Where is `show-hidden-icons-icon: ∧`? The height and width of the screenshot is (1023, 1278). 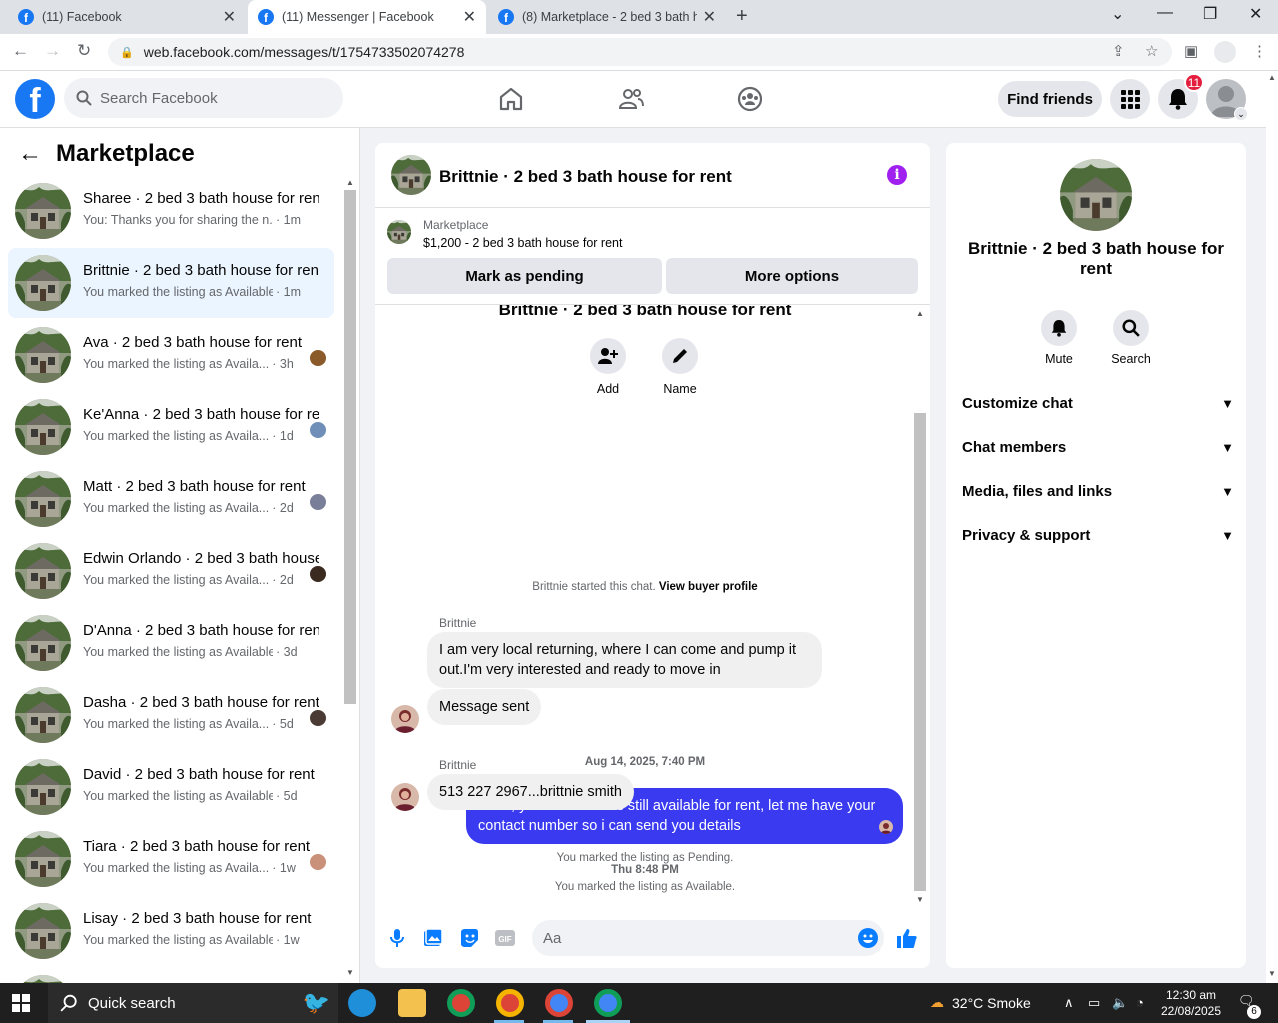 show-hidden-icons-icon: ∧ is located at coordinates (1069, 1003).